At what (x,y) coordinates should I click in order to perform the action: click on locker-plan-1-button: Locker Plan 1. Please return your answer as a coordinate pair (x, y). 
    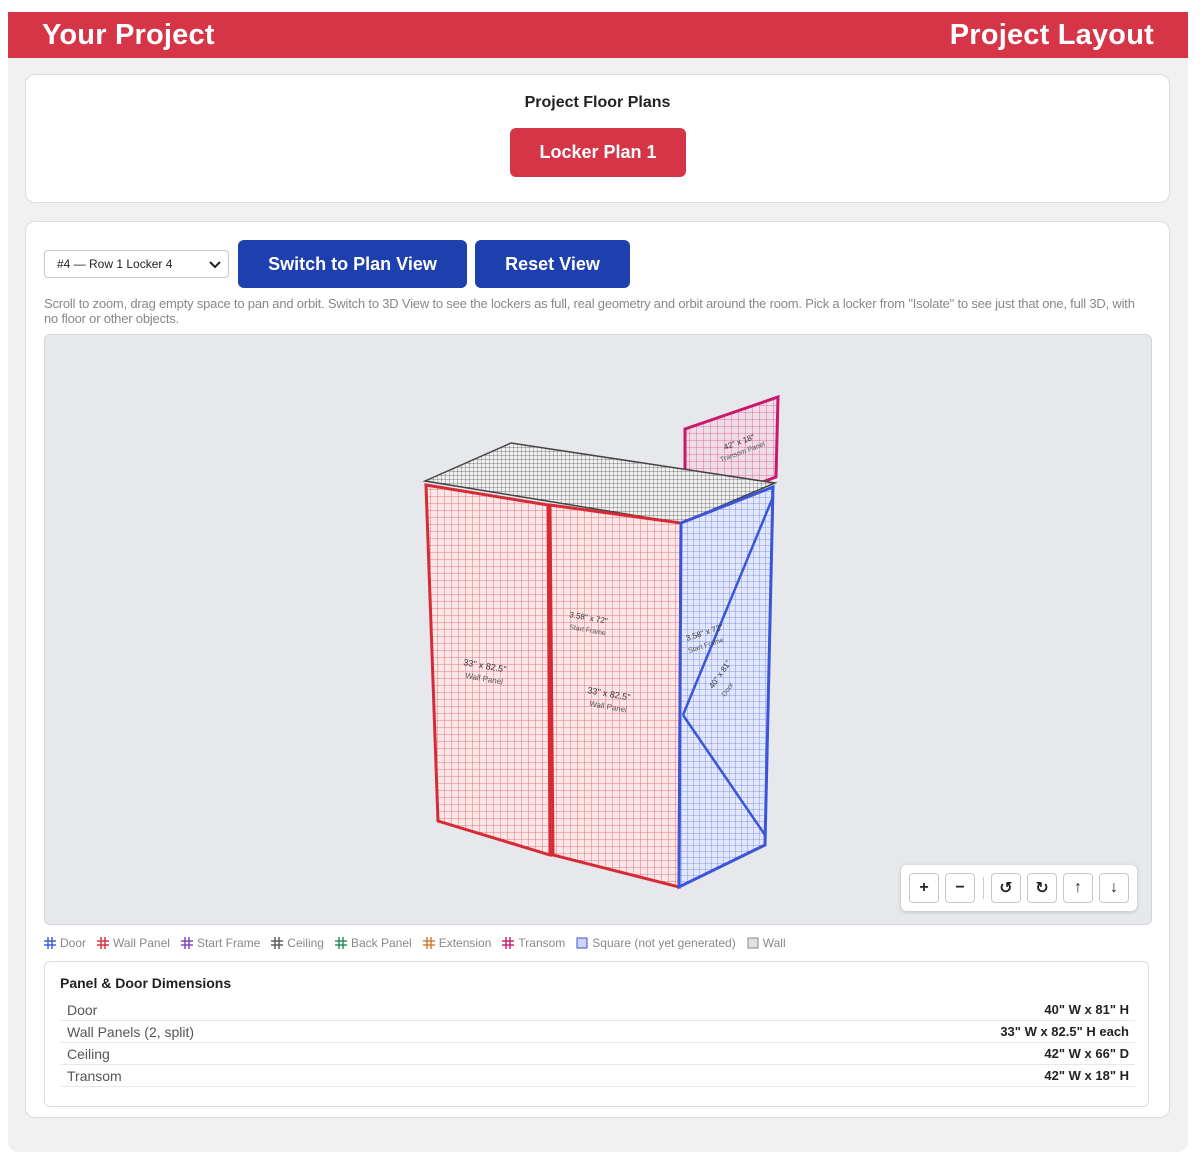
    Looking at the image, I should click on (598, 152).